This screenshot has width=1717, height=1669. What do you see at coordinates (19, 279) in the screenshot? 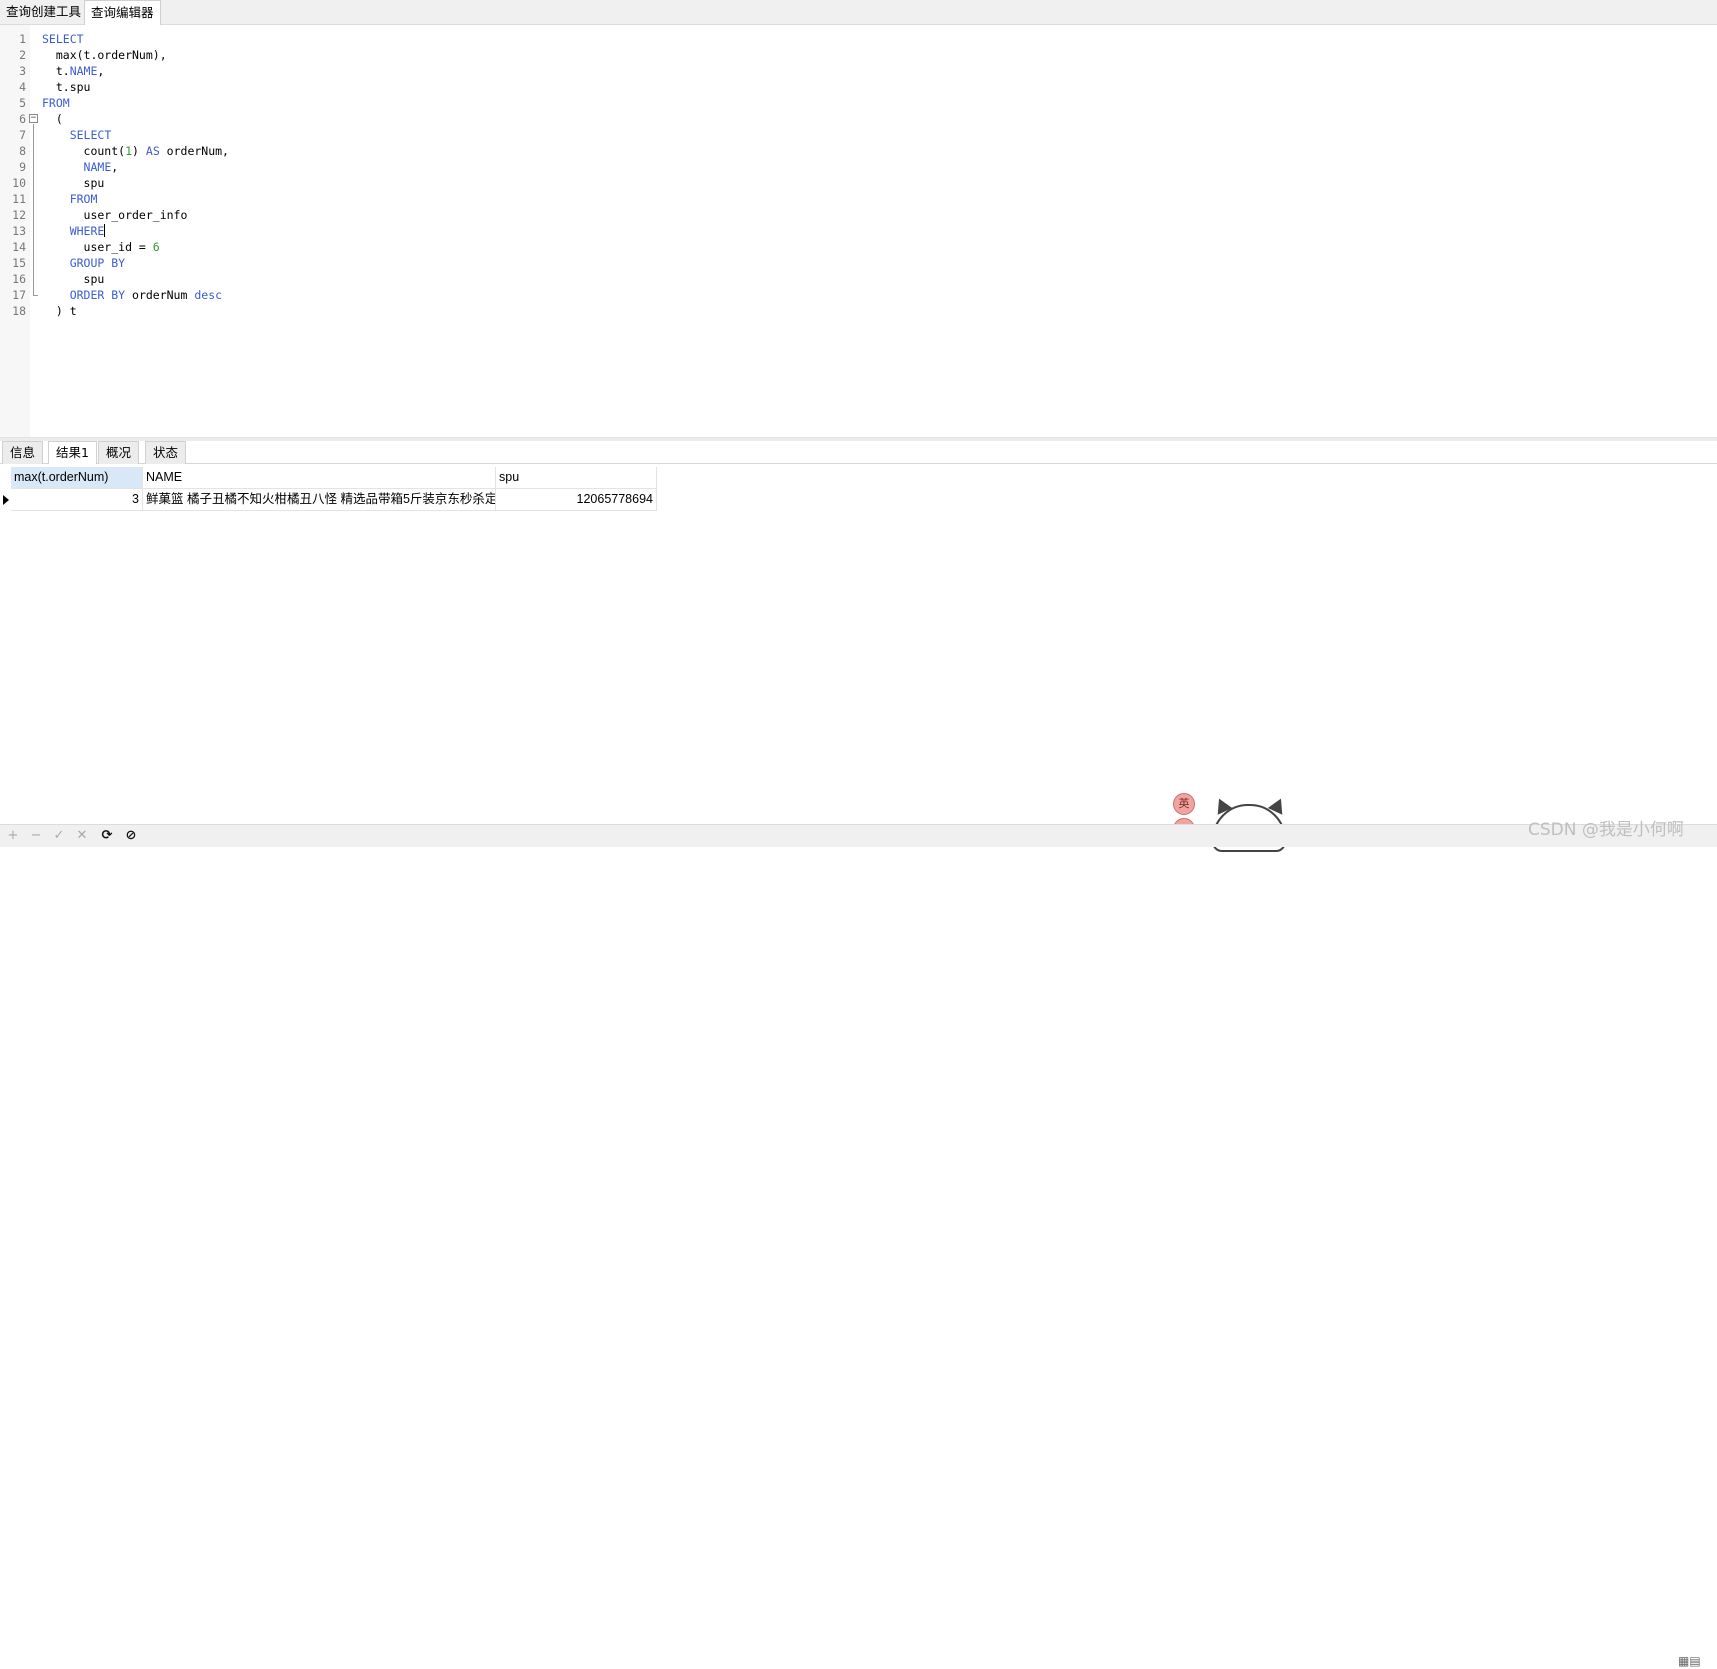
I see `line-number: 16` at bounding box center [19, 279].